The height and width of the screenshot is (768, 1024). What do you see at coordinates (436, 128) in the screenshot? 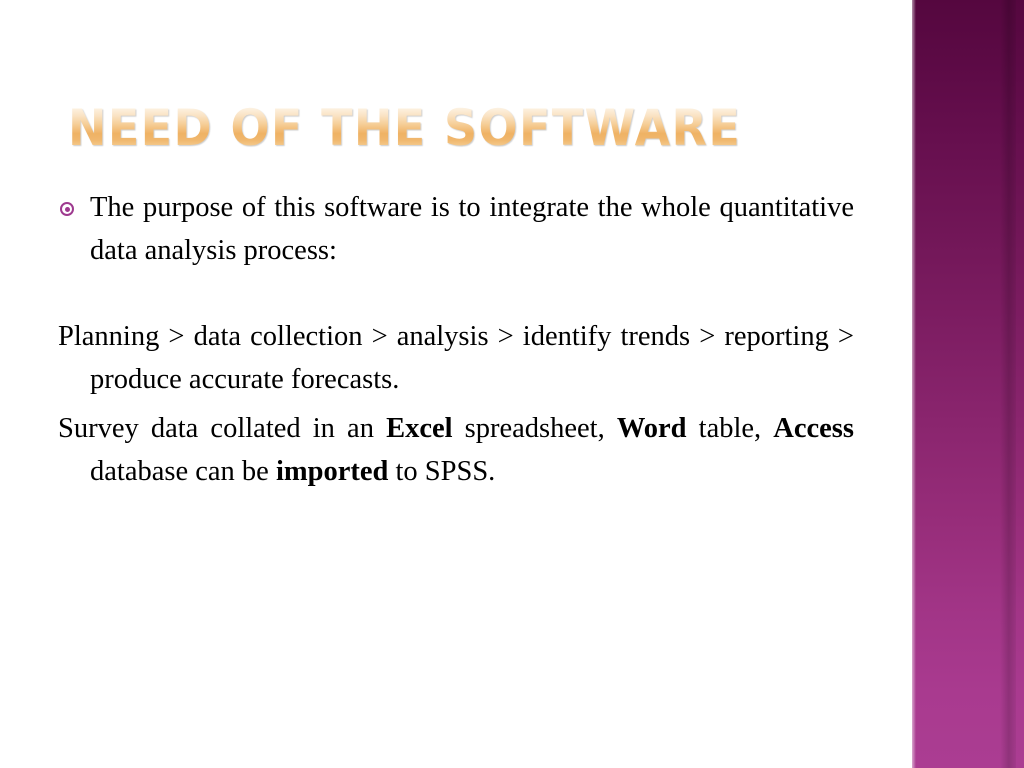
I see `page-title: NEED OF THE SOFTWARE` at bounding box center [436, 128].